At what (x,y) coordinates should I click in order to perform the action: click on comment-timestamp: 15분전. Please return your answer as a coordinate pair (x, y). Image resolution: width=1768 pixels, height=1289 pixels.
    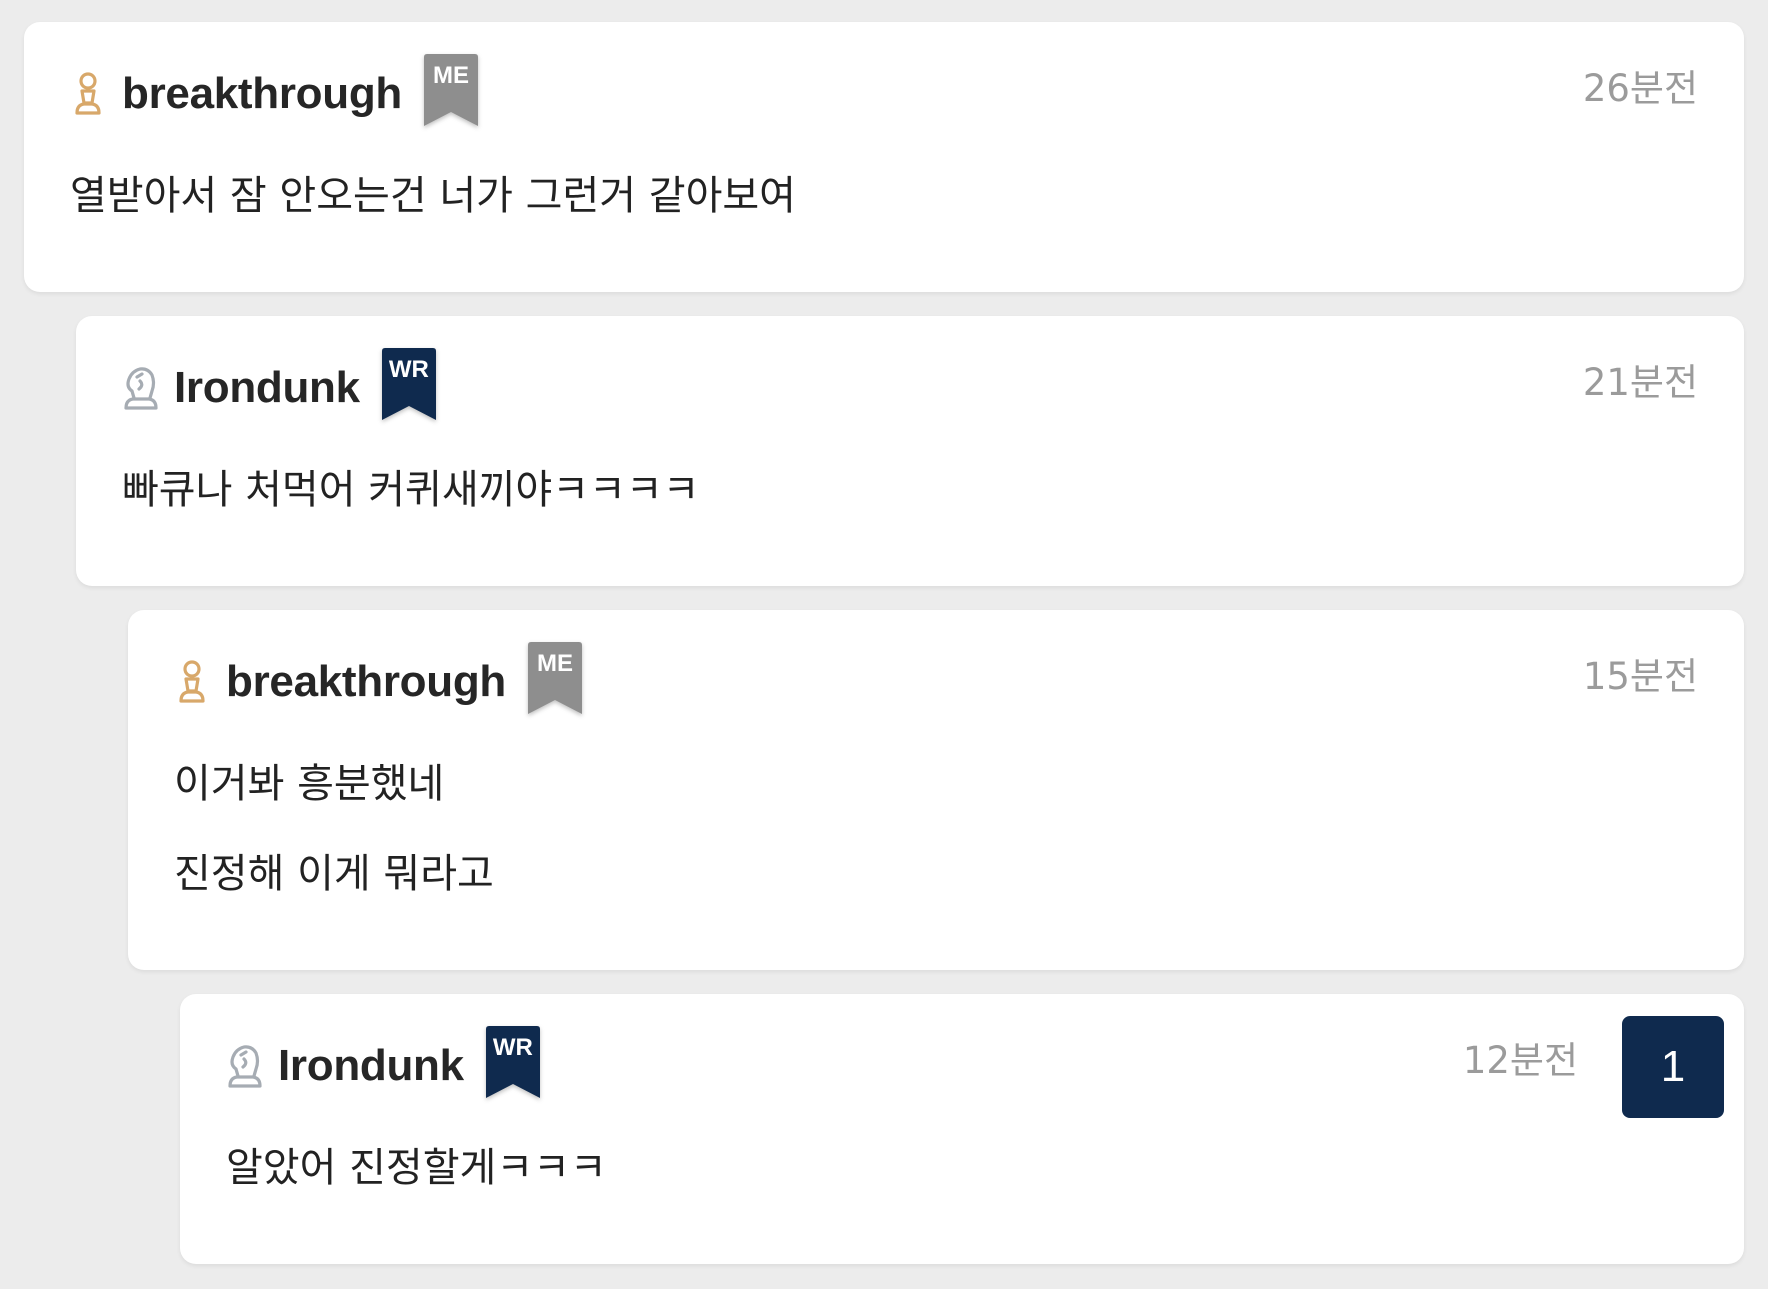
    Looking at the image, I should click on (1640, 676).